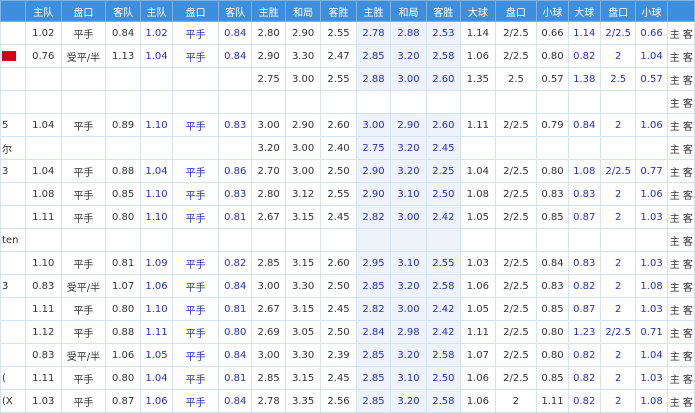 The image size is (695, 413). What do you see at coordinates (13, 125) in the screenshot?
I see `match-name-cell: 5` at bounding box center [13, 125].